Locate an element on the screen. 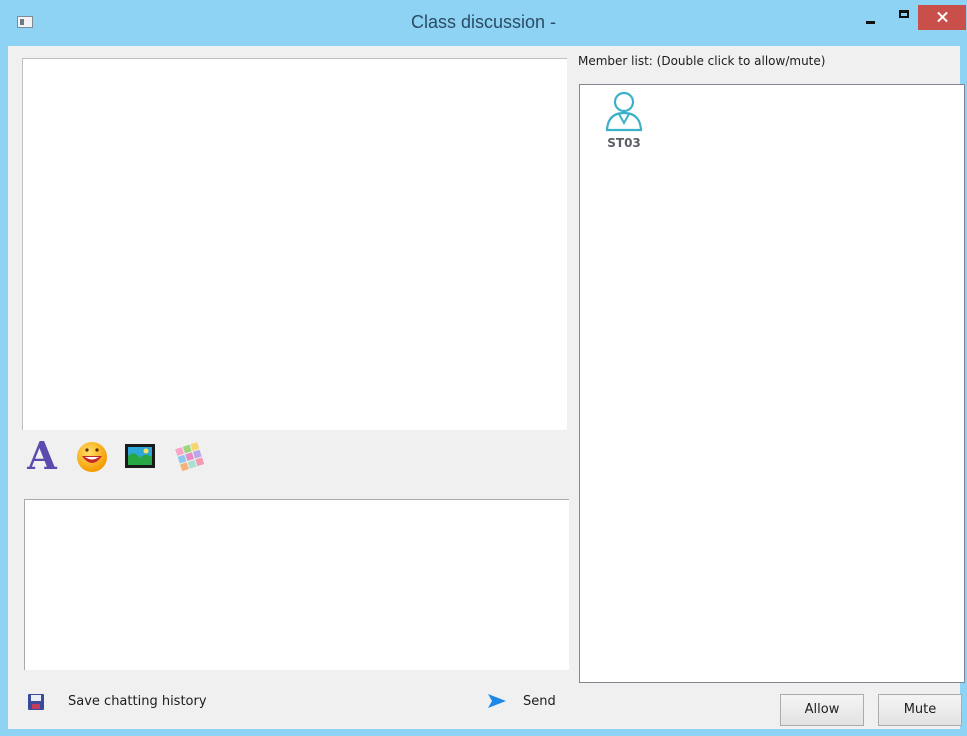  message-input is located at coordinates (296, 584).